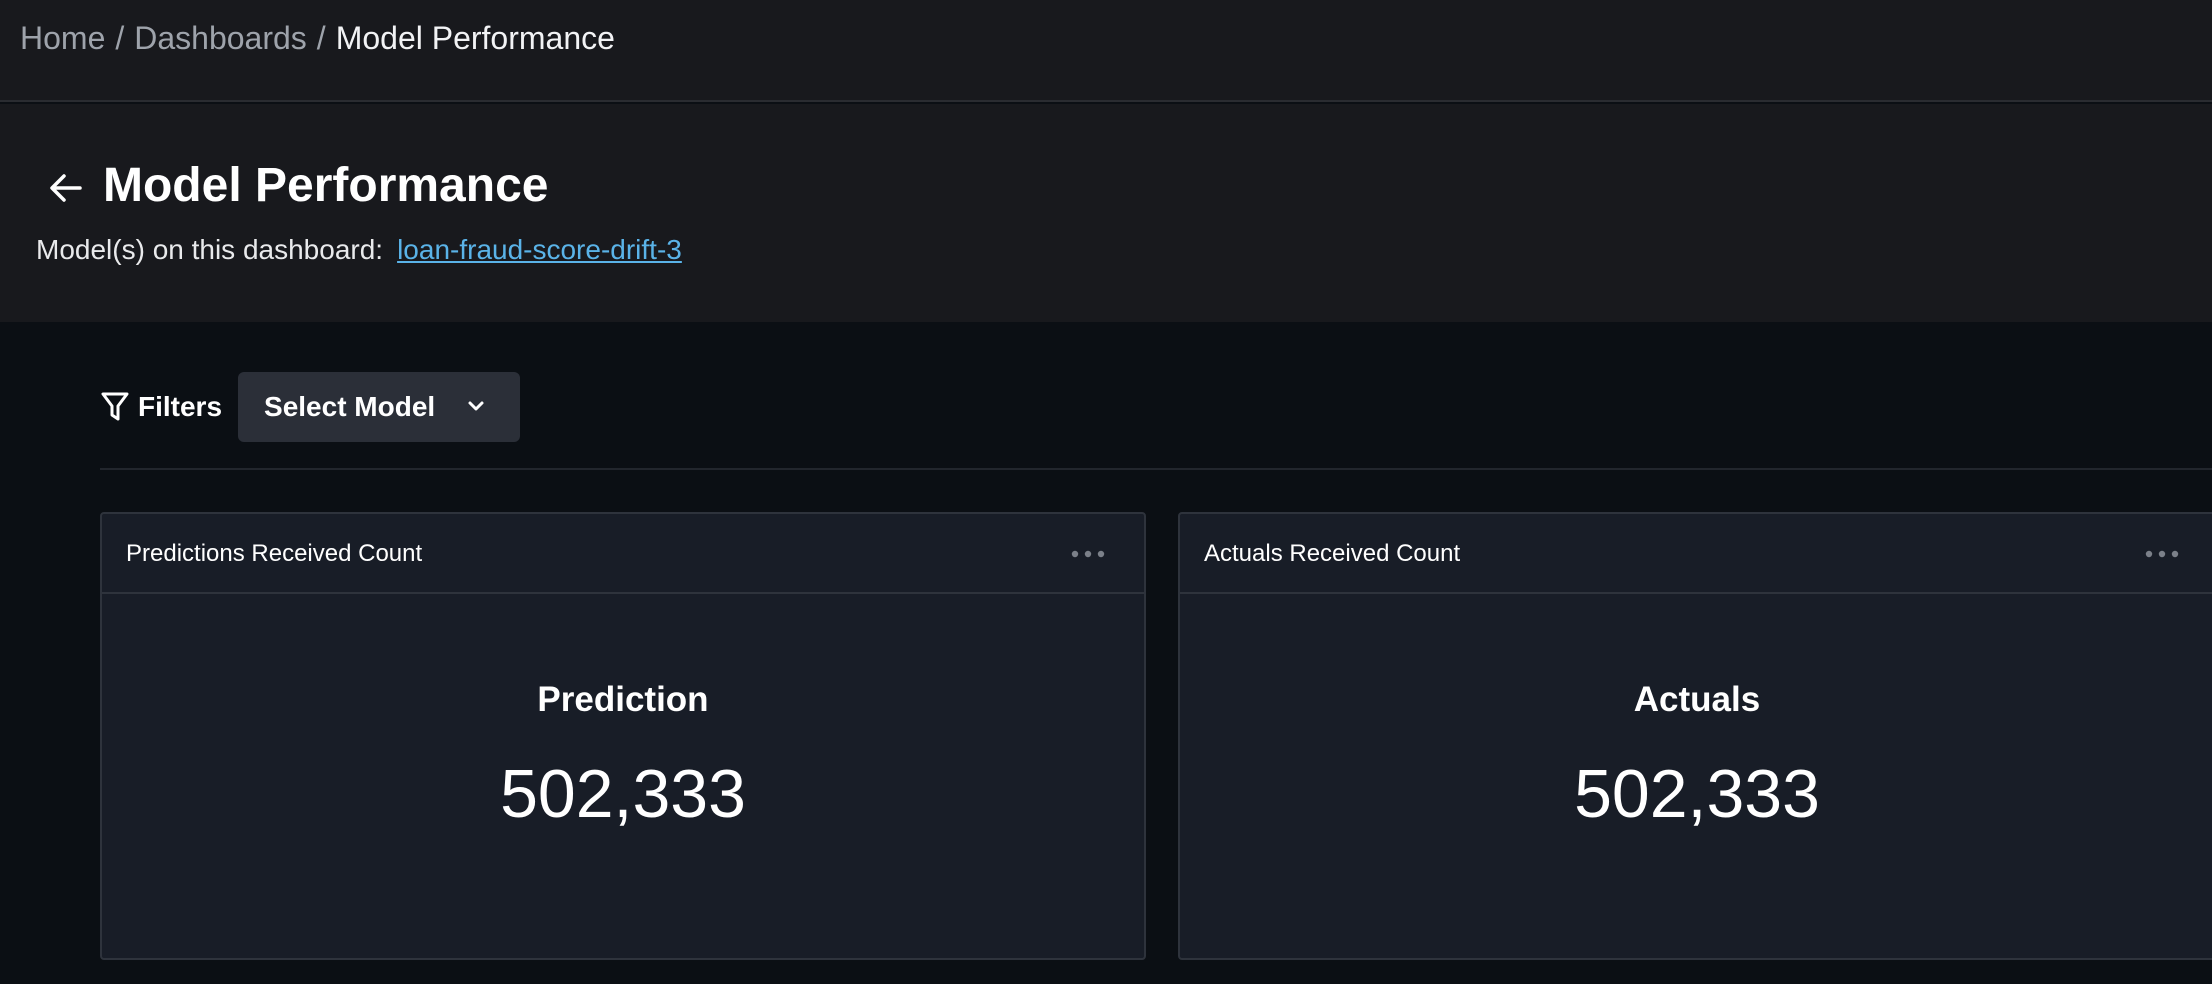  I want to click on select-model-label: Select Model, so click(350, 406).